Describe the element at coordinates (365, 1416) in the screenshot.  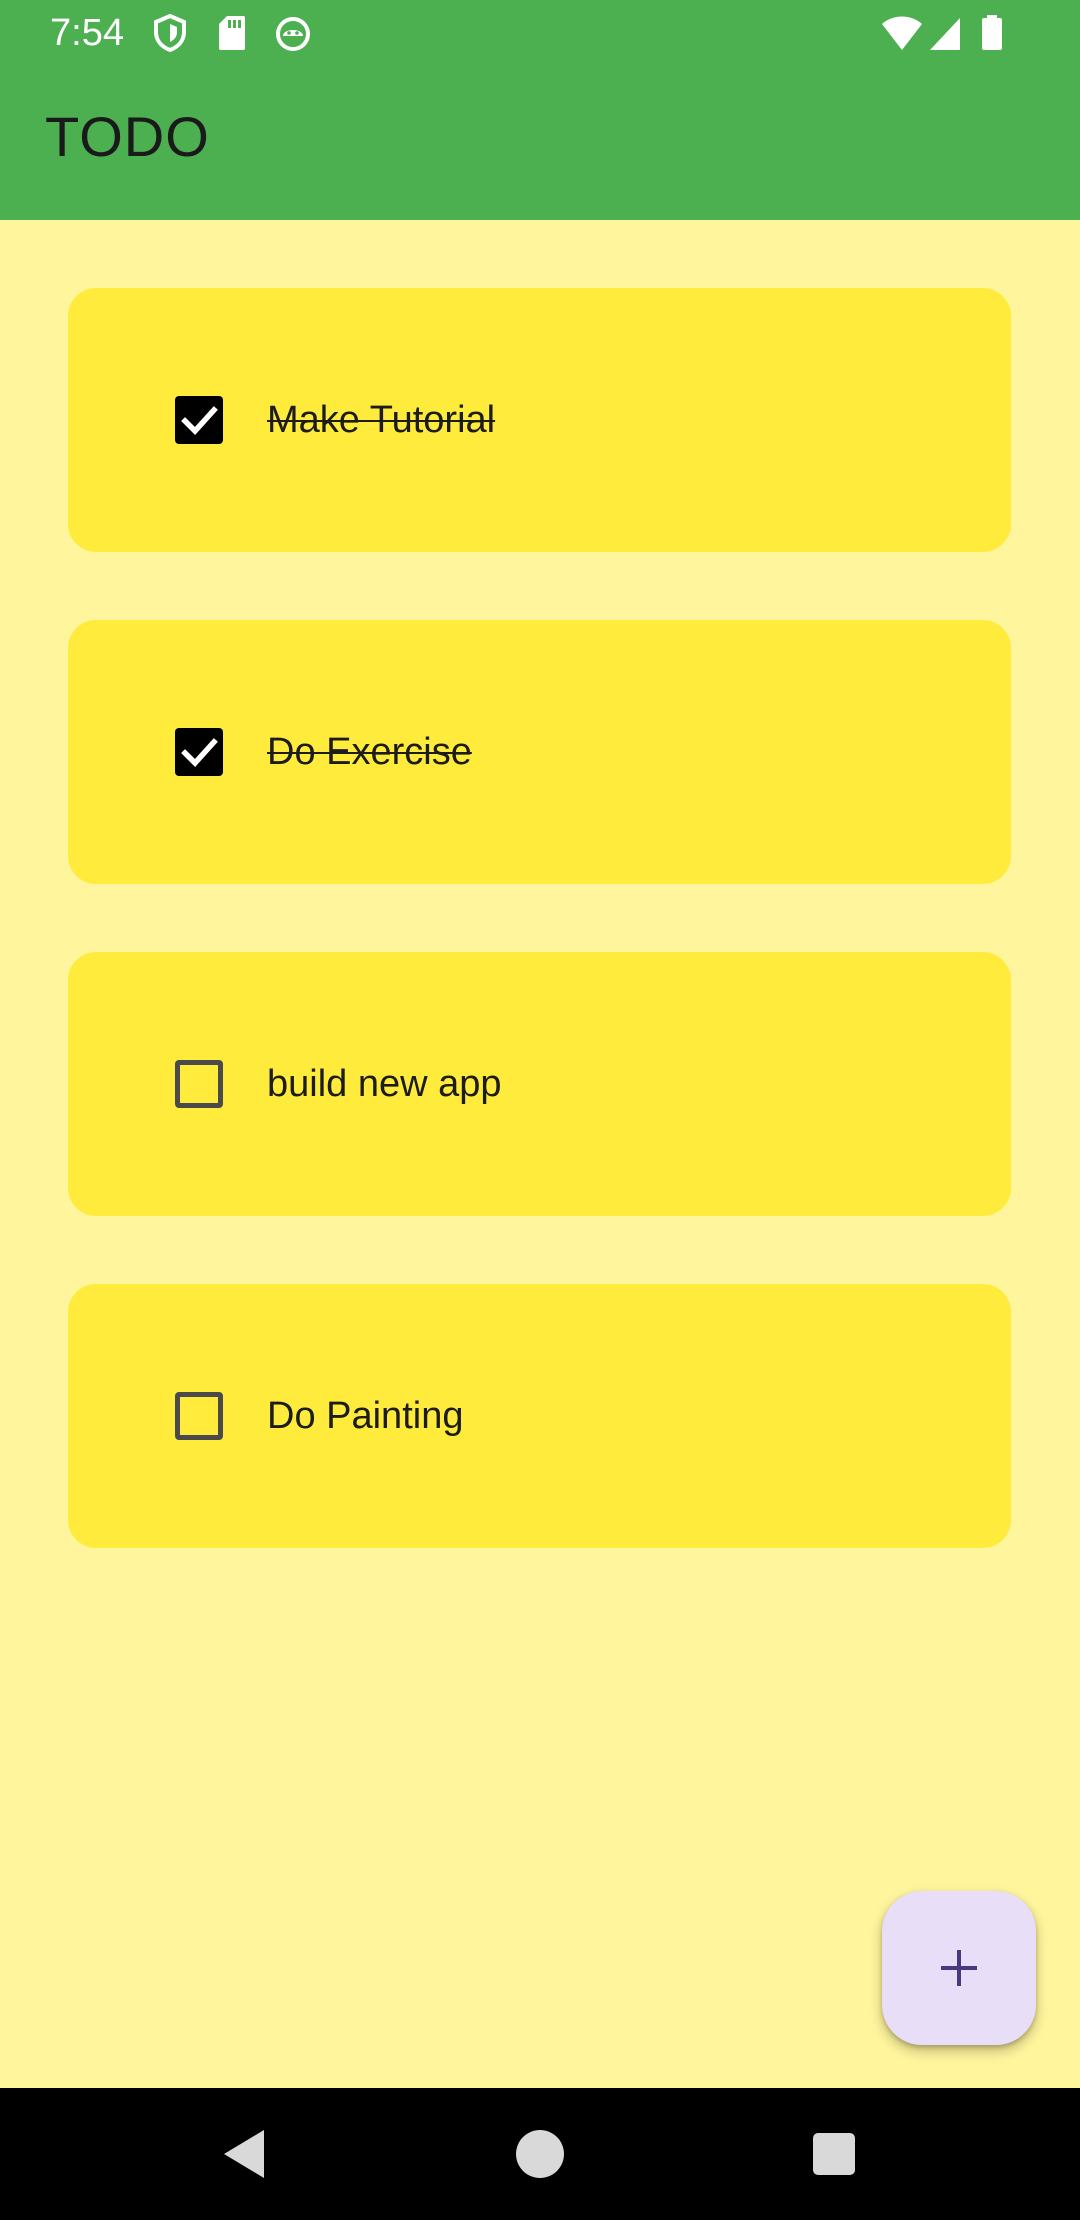
I see `todo-label: Do Painting` at that location.